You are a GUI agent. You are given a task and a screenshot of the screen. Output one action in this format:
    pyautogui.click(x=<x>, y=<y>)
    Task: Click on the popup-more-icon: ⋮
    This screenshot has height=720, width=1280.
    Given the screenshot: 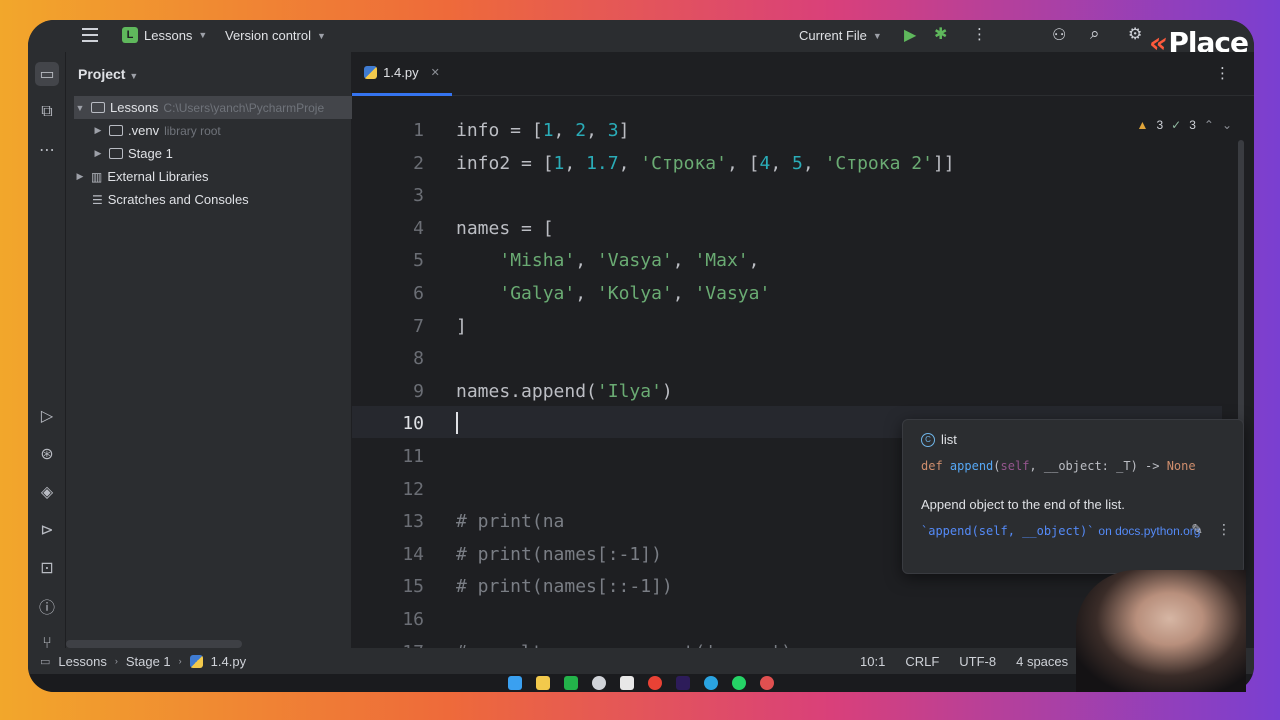 What is the action you would take?
    pyautogui.click(x=1224, y=529)
    